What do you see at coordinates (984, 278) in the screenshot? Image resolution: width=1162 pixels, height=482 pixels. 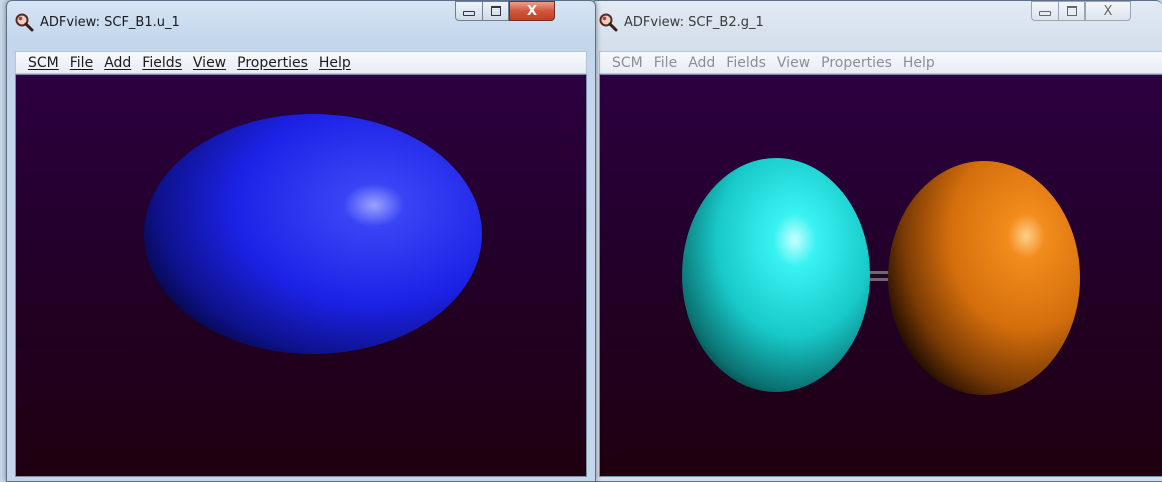 I see `orbital-lobe-negative` at bounding box center [984, 278].